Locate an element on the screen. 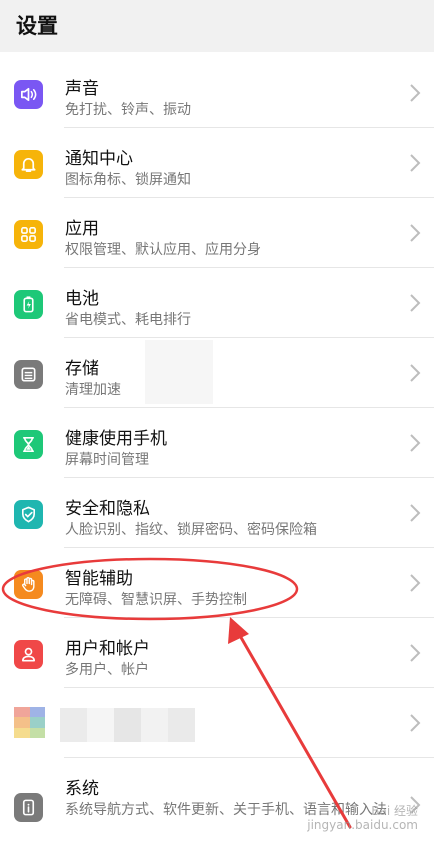 This screenshot has width=434, height=852. settings-item-subtitle: 多用户、帐户 is located at coordinates (107, 670).